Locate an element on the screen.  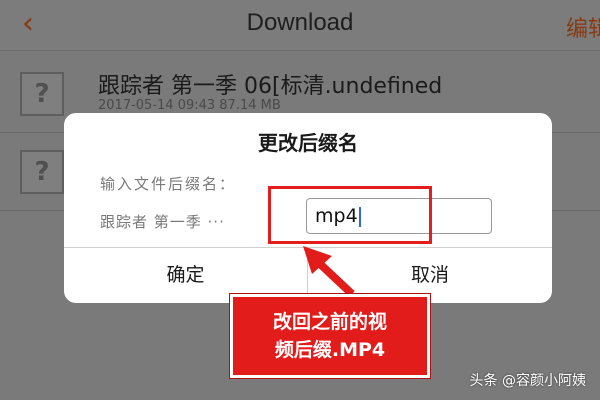
annotation-callout: 改回之前的视 频后缀.MP4 is located at coordinates (330, 336).